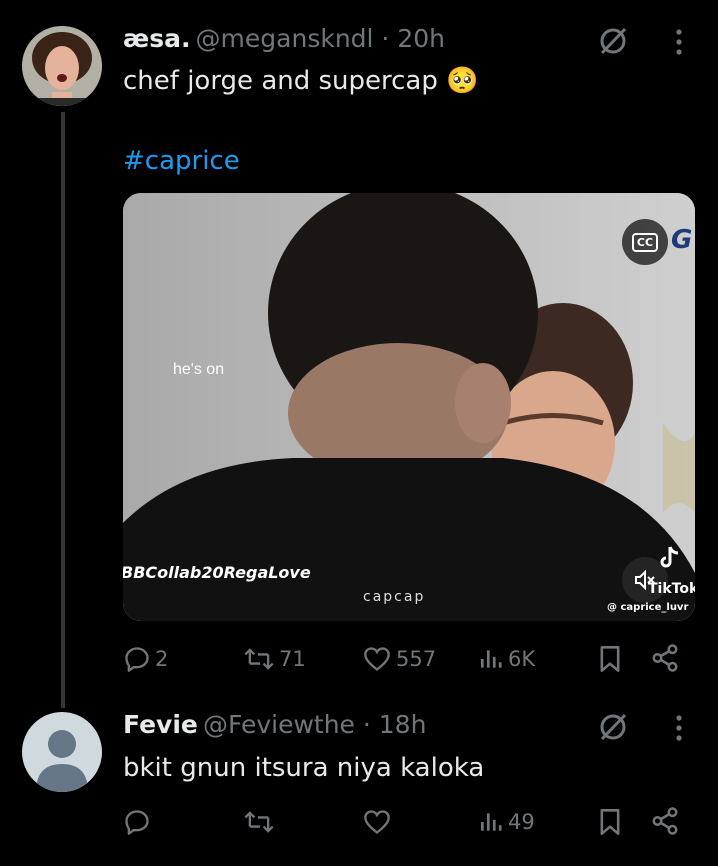 This screenshot has width=718, height=866. I want to click on like-button, so click(377, 822).